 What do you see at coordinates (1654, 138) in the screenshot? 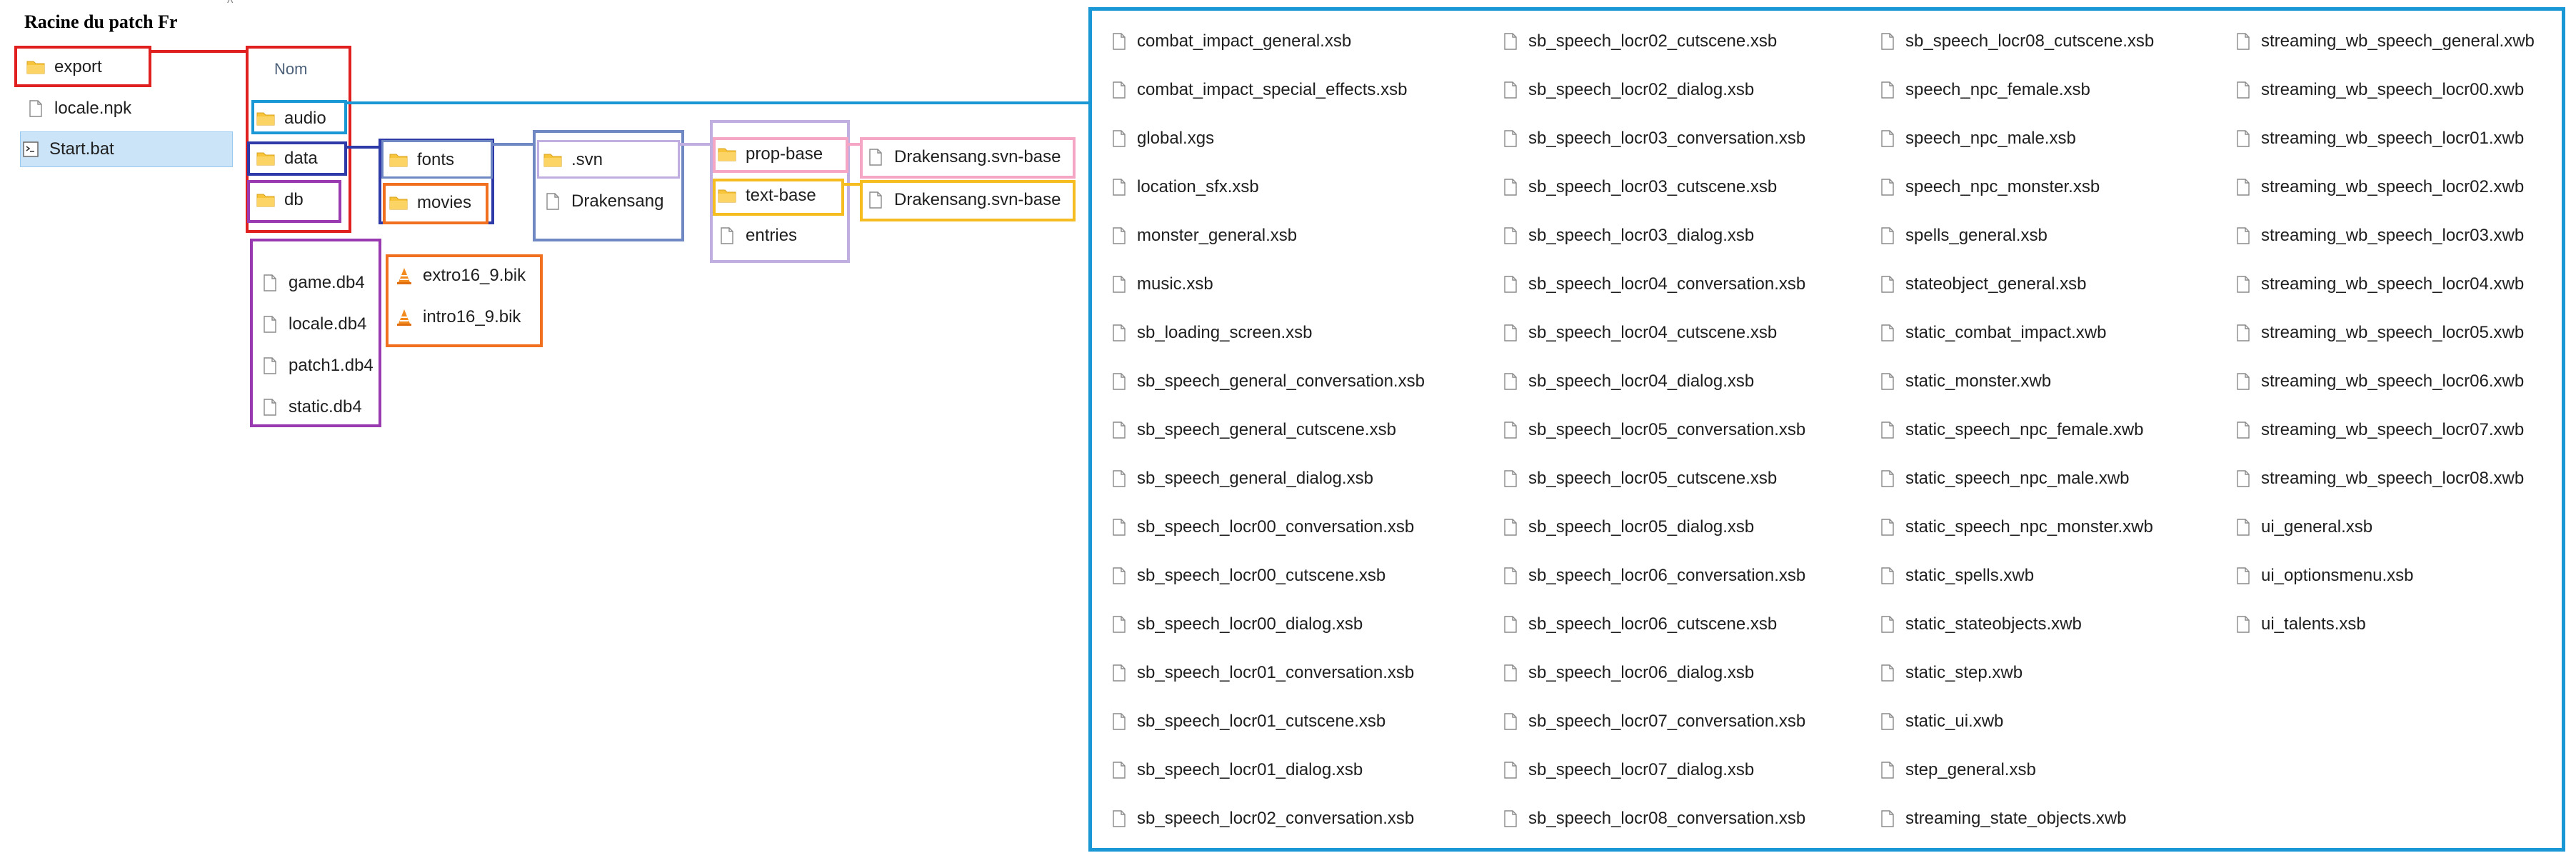
I see `audio-file-sb-speech-locr03-conversation-xsb: sb_speech_locr03_conversation.xsb` at bounding box center [1654, 138].